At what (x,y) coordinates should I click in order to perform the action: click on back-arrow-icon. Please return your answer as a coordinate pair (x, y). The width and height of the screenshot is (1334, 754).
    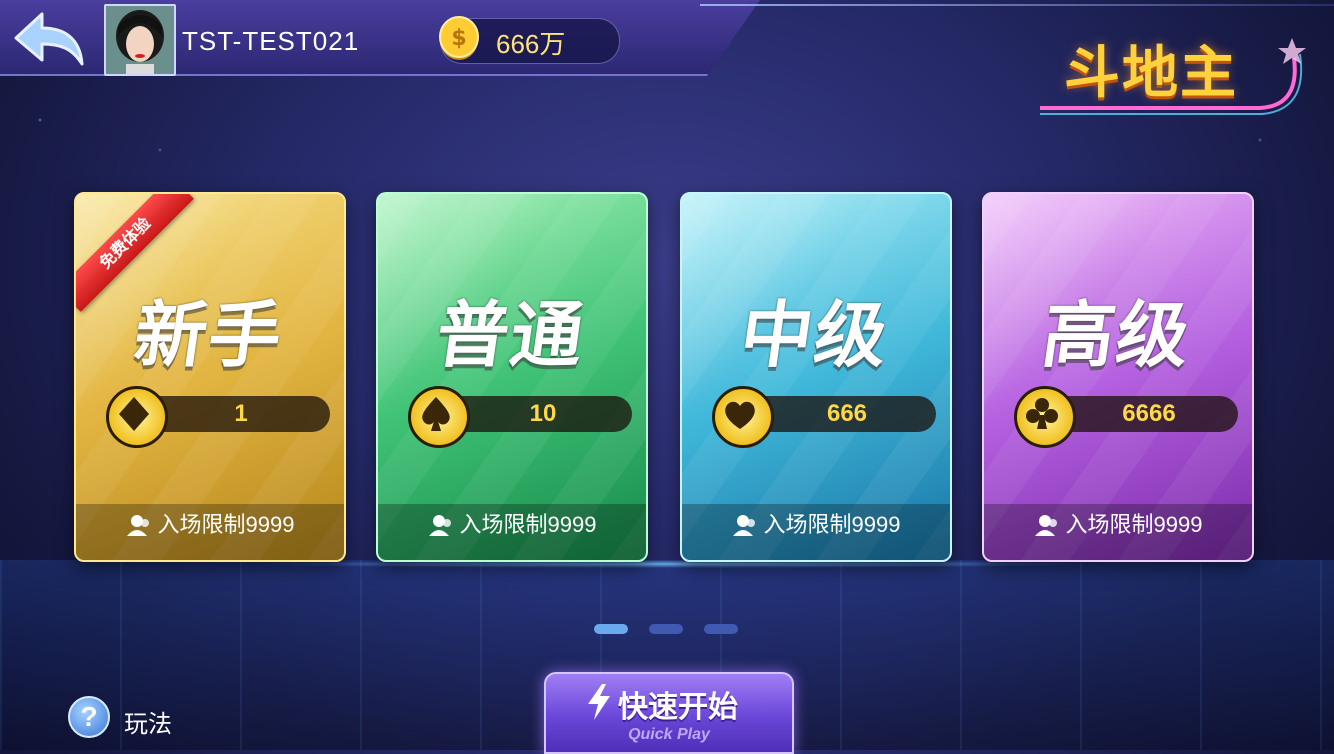
    Looking at the image, I should click on (49, 39).